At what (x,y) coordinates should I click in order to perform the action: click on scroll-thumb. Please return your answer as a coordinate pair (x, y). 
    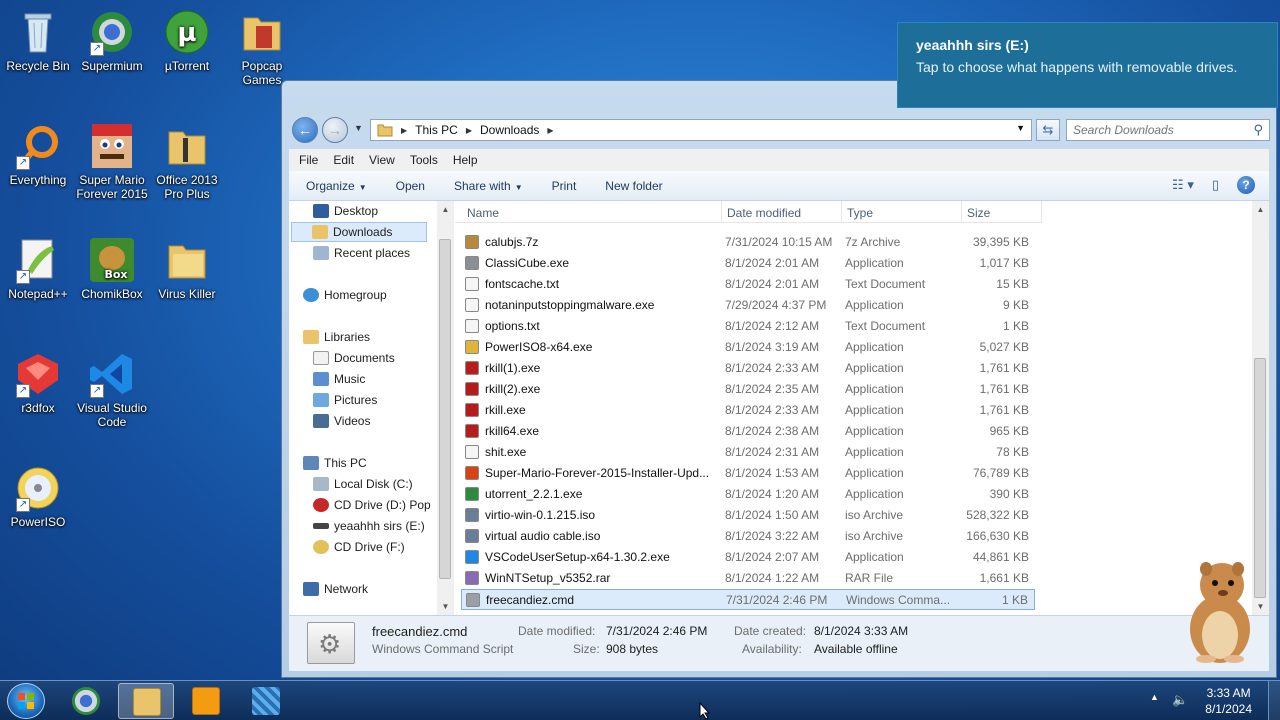
    Looking at the image, I should click on (445, 409).